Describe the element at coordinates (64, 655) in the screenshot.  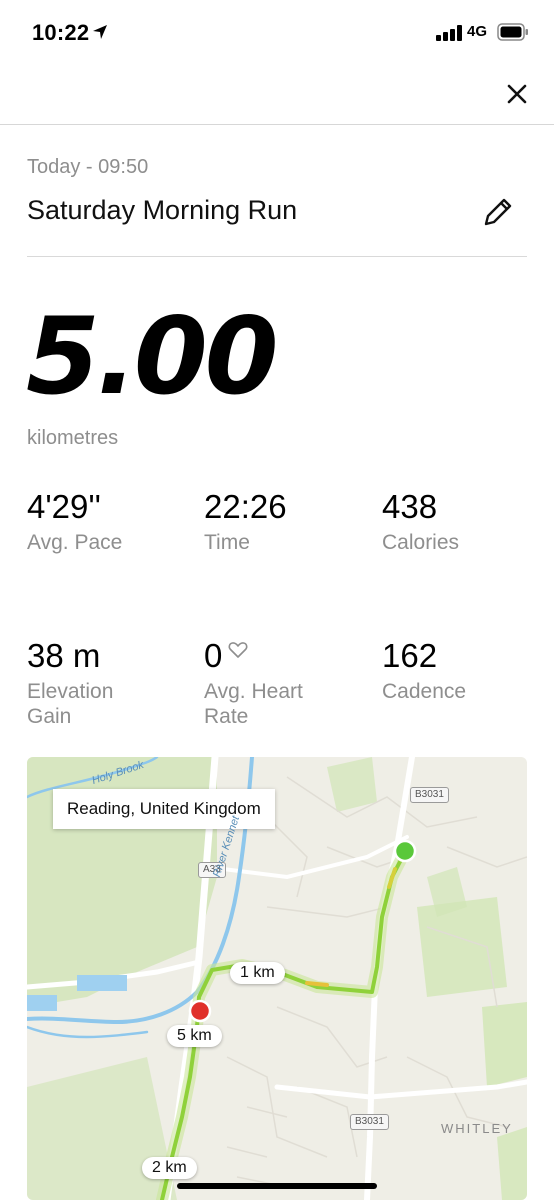
I see `stat-value: 38 m` at that location.